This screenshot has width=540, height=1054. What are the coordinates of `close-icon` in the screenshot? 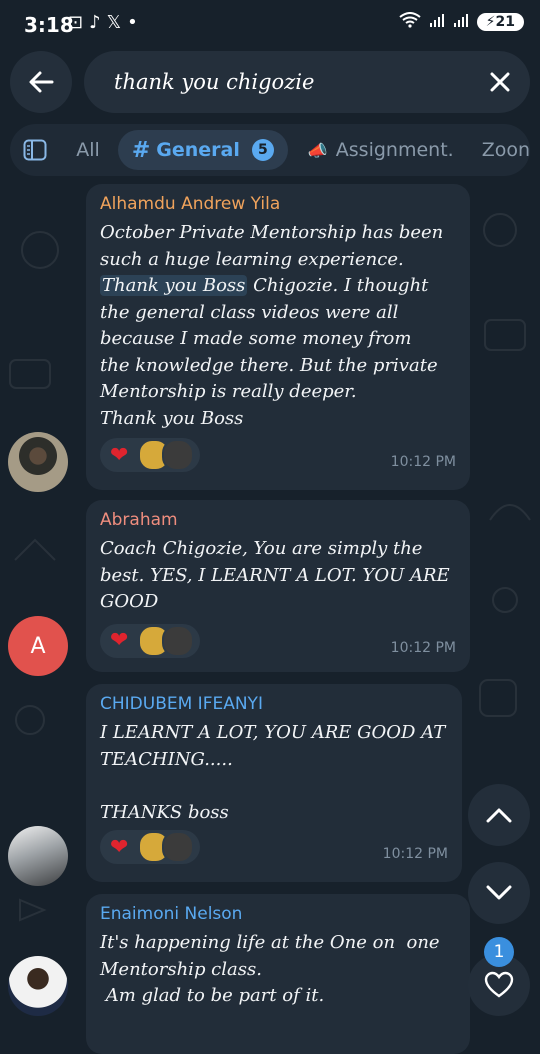 It's located at (500, 82).